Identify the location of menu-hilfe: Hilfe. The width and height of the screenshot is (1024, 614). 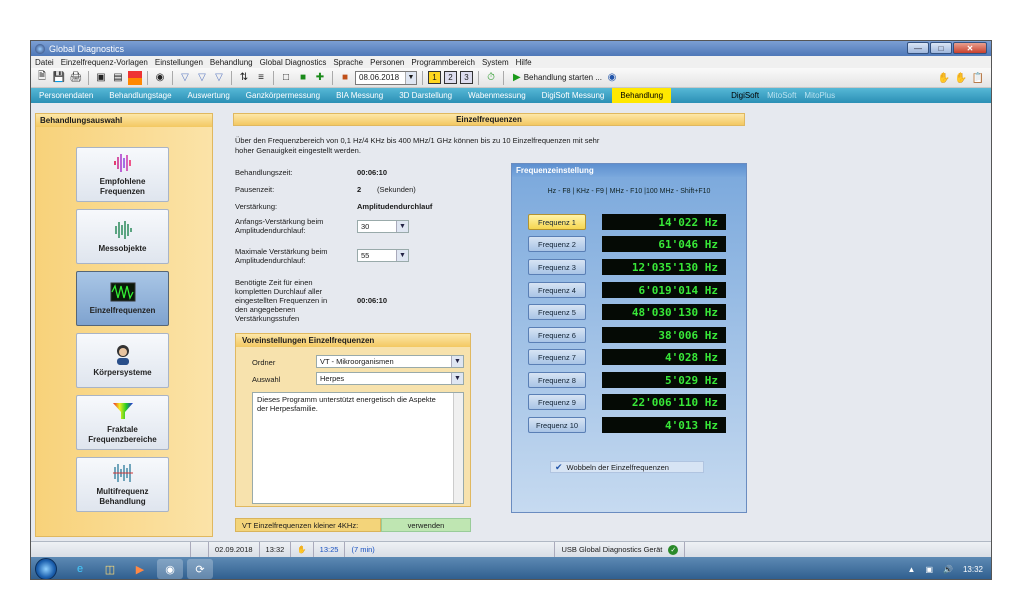
(524, 62).